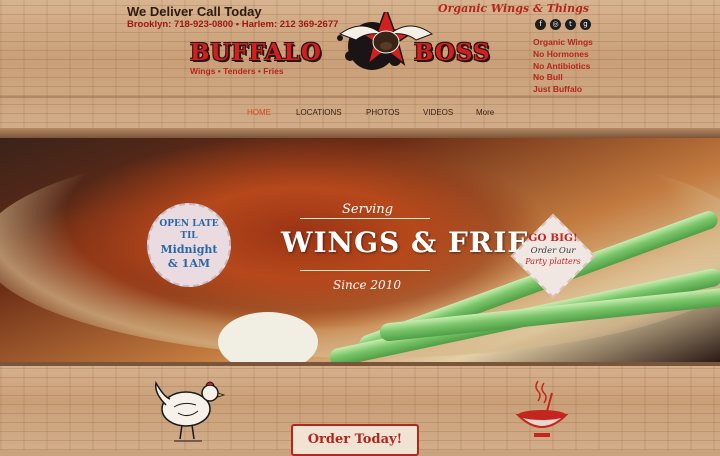 The image size is (720, 456). Describe the element at coordinates (189, 236) in the screenshot. I see `badge-line: TIL` at that location.